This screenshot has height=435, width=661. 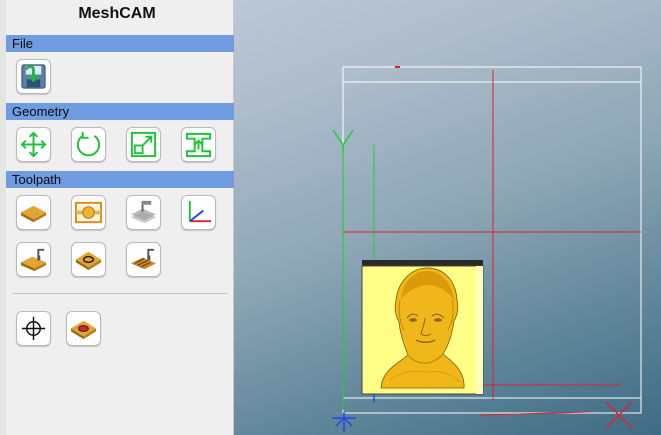 I want to click on rotate-button, so click(x=88, y=144).